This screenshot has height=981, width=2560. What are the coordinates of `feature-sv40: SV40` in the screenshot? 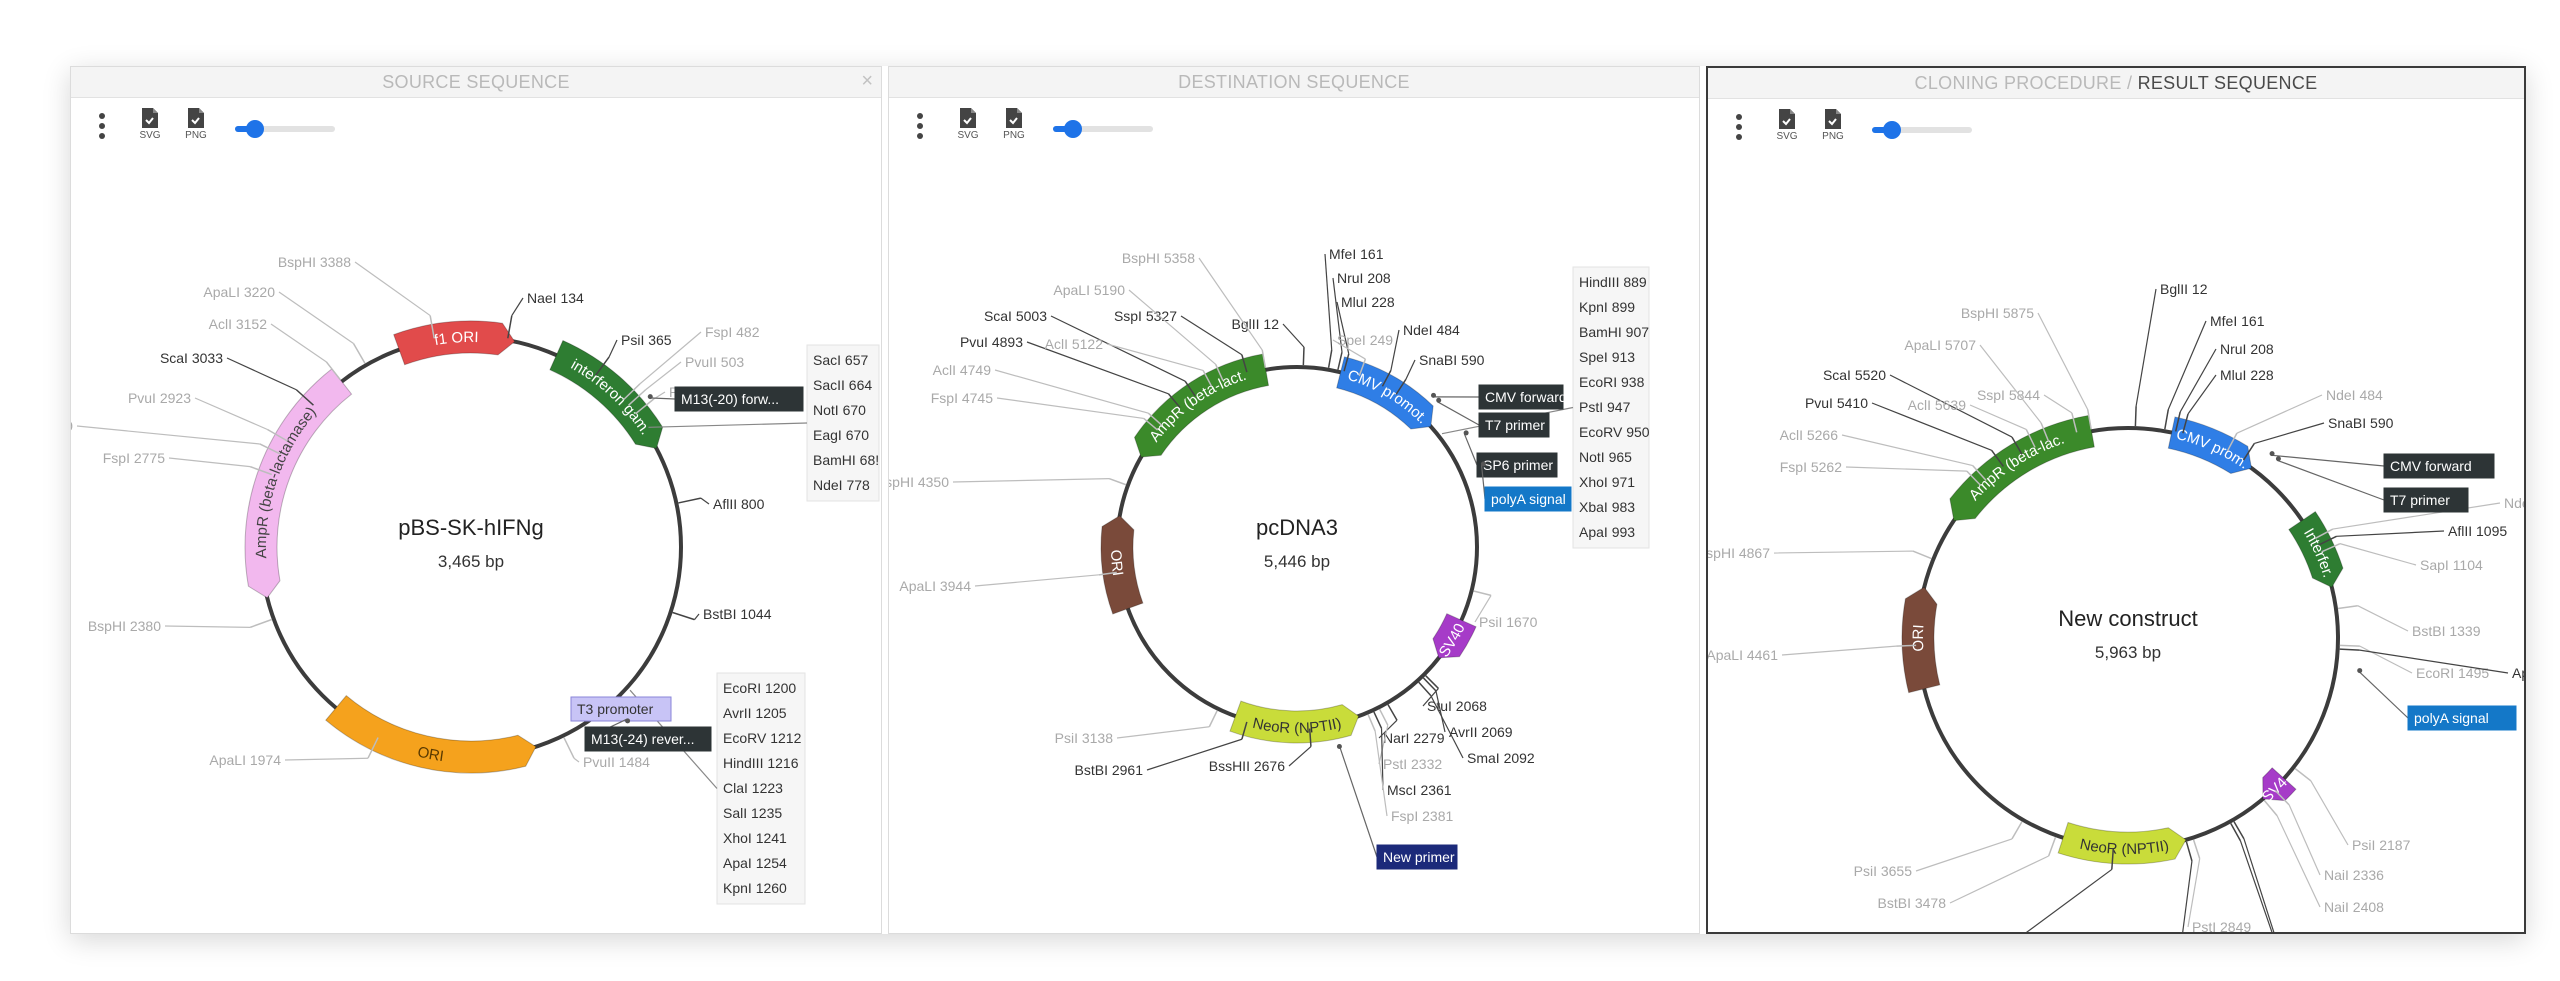 It's located at (1454, 637).